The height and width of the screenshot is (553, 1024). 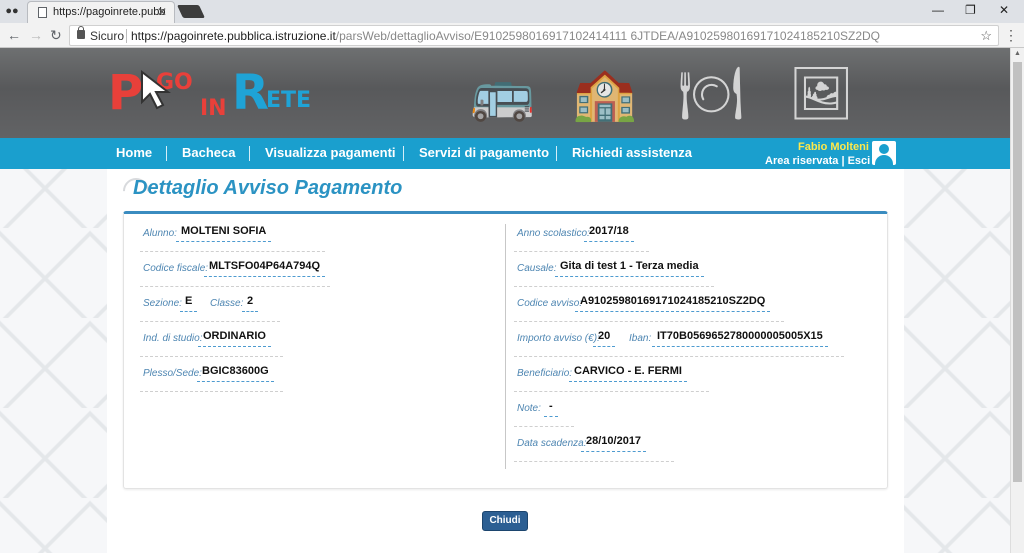 I want to click on label-plesso-sede: Plesso/Sede:, so click(x=172, y=373).